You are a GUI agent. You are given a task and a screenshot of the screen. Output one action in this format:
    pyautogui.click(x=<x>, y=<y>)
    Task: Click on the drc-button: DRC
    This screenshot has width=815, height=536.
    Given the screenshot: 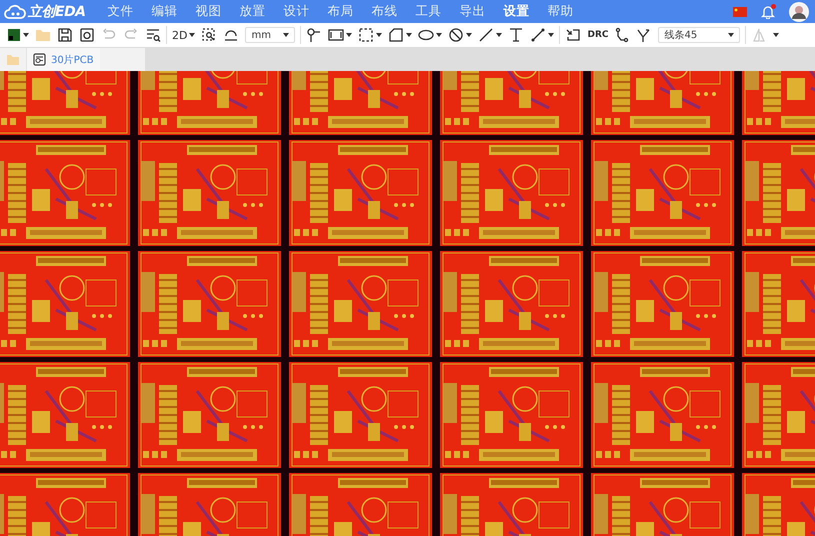 What is the action you would take?
    pyautogui.click(x=597, y=35)
    